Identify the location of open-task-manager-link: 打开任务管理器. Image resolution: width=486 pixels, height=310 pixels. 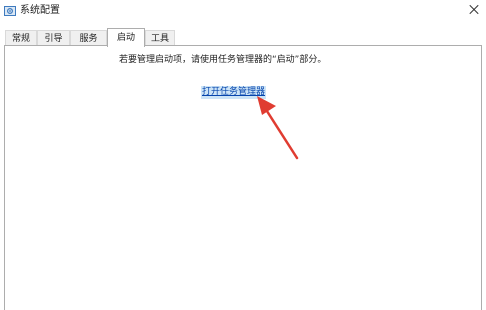
(234, 92).